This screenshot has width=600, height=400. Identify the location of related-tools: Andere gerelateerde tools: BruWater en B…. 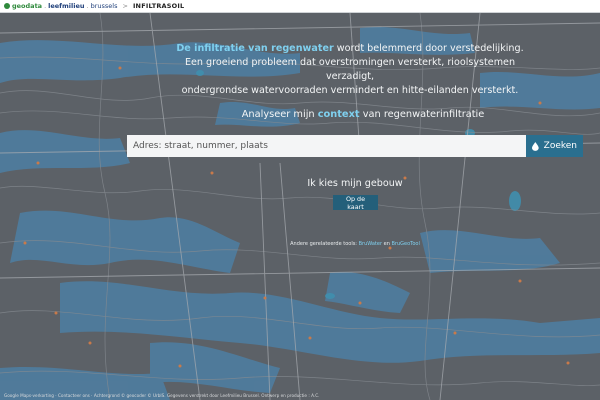
(355, 244).